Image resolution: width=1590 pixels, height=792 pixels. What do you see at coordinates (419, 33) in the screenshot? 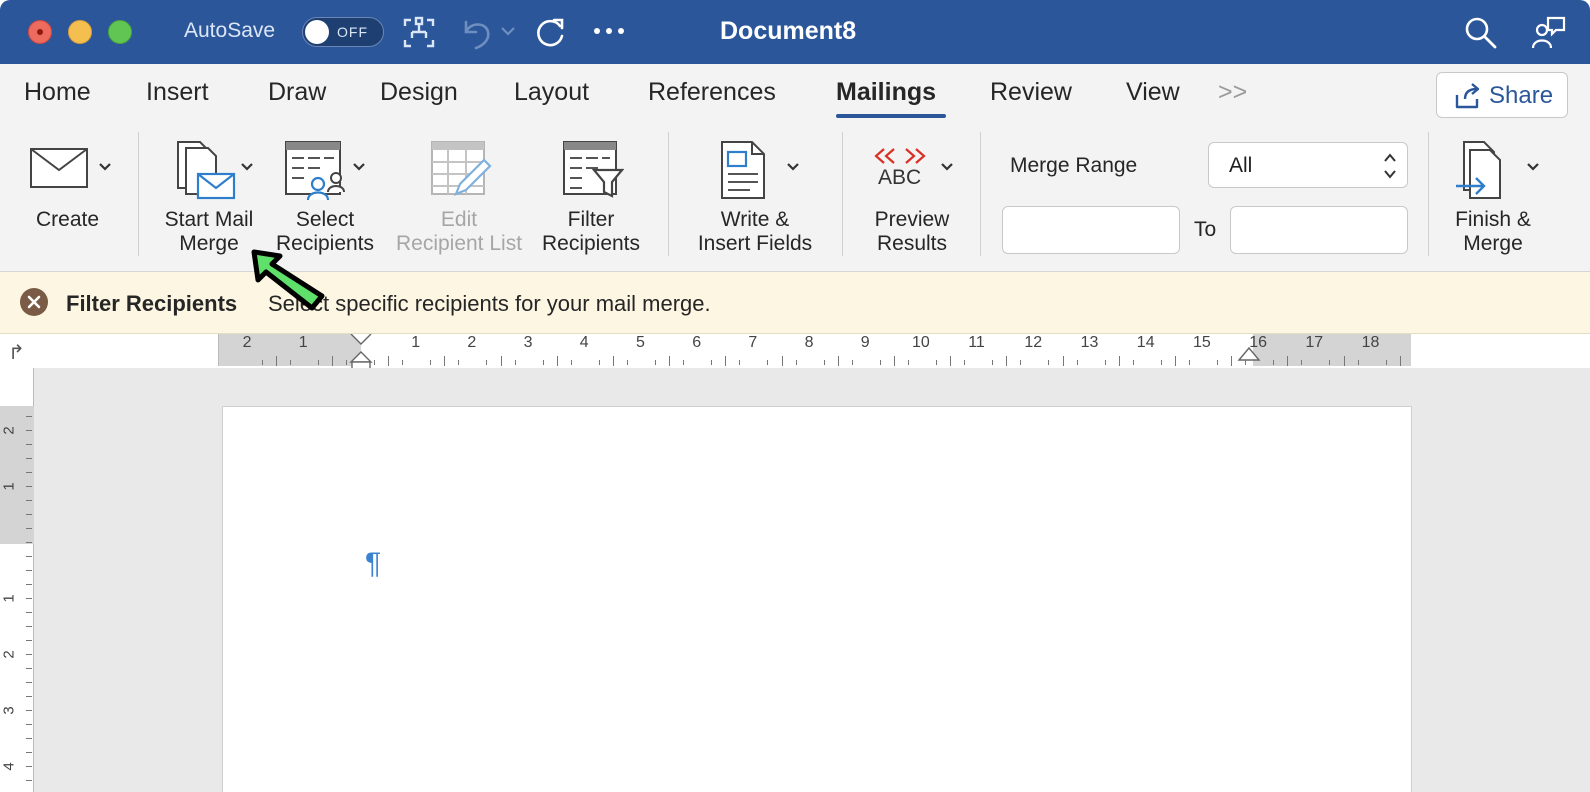
I see `save-icon` at bounding box center [419, 33].